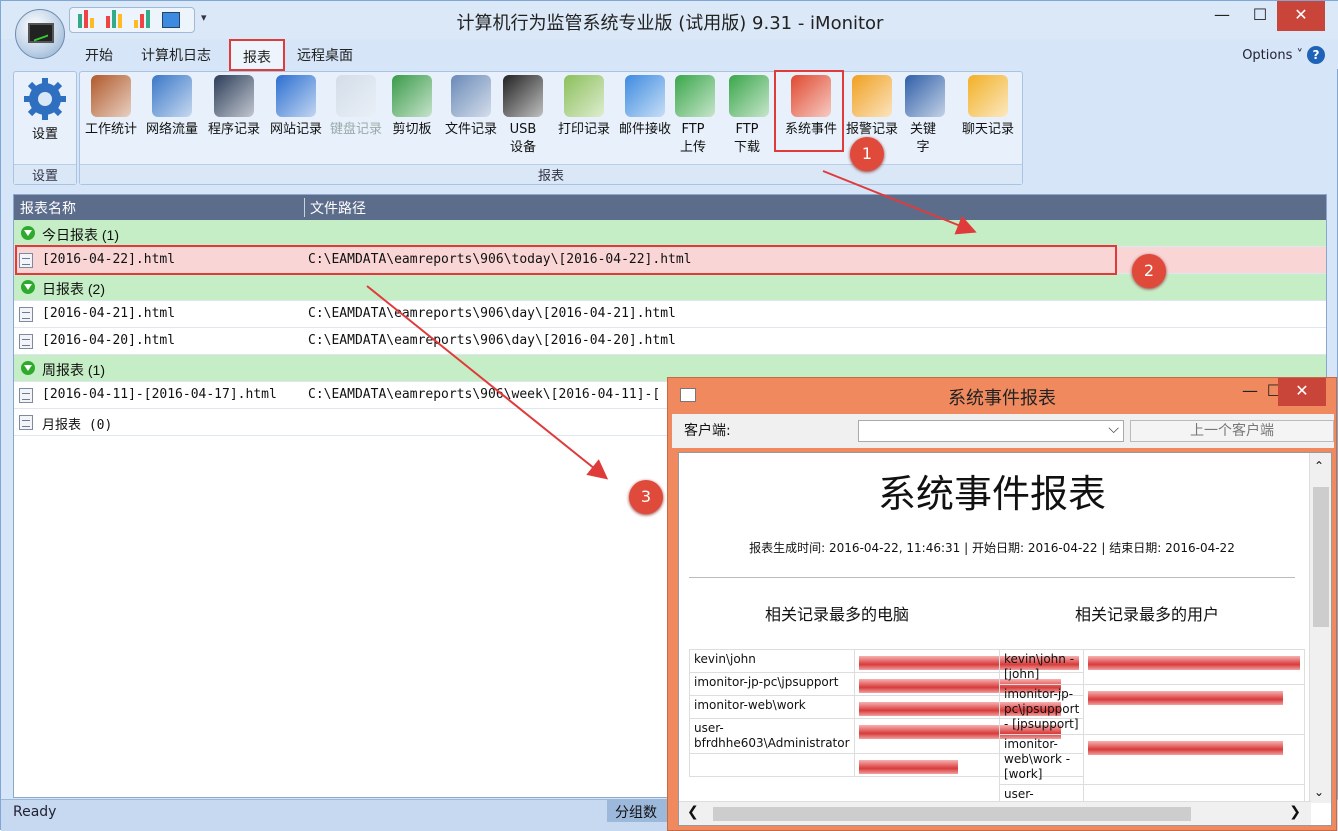  I want to click on callout-1: 1, so click(867, 154).